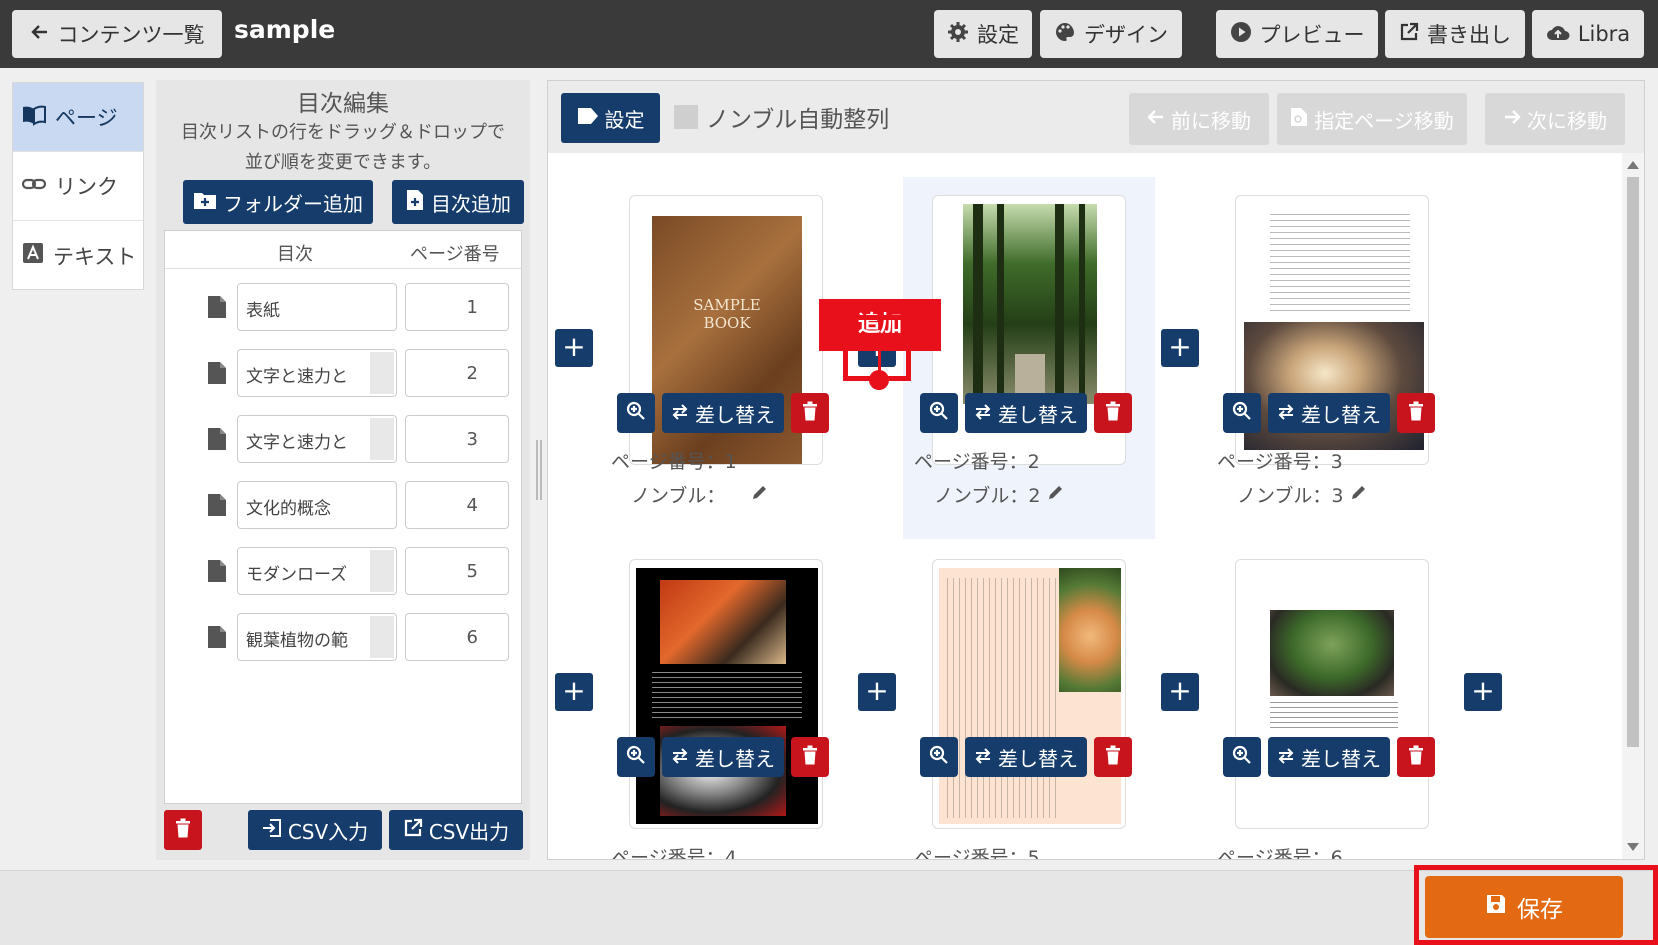 This screenshot has width=1658, height=945. I want to click on design-label: デザイン, so click(1126, 35).